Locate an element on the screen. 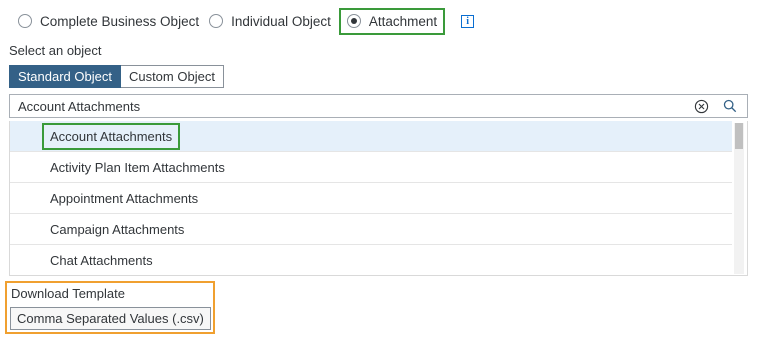 The height and width of the screenshot is (339, 768). list-item-label: Campaign Attachments is located at coordinates (117, 229).